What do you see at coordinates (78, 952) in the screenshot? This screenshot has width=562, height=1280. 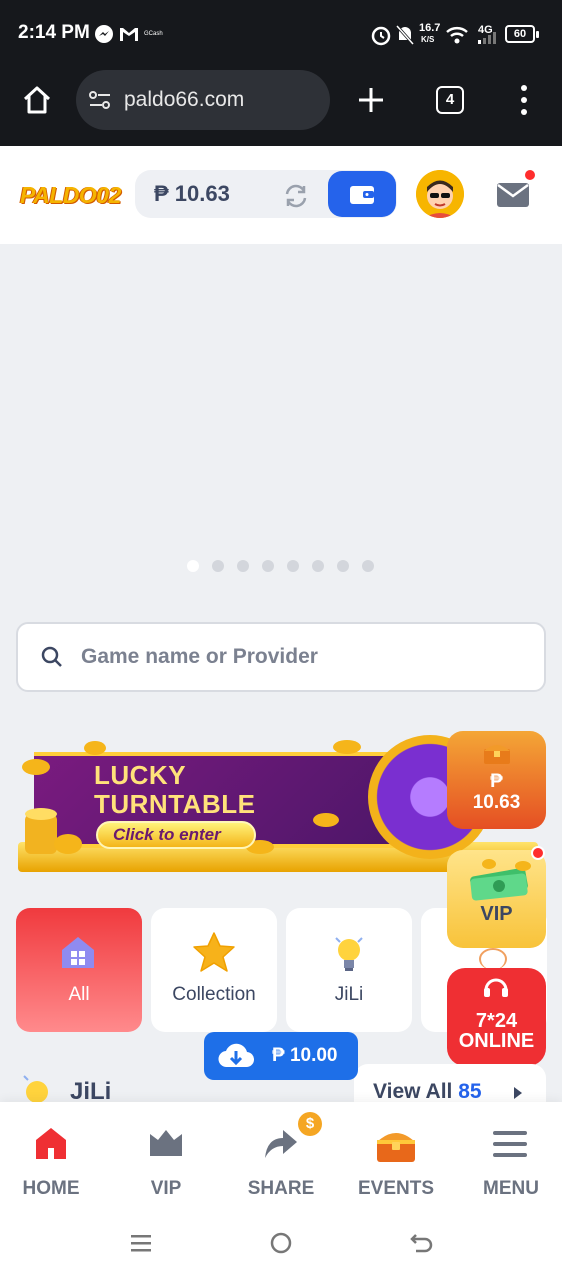 I see `home-grid-icon` at bounding box center [78, 952].